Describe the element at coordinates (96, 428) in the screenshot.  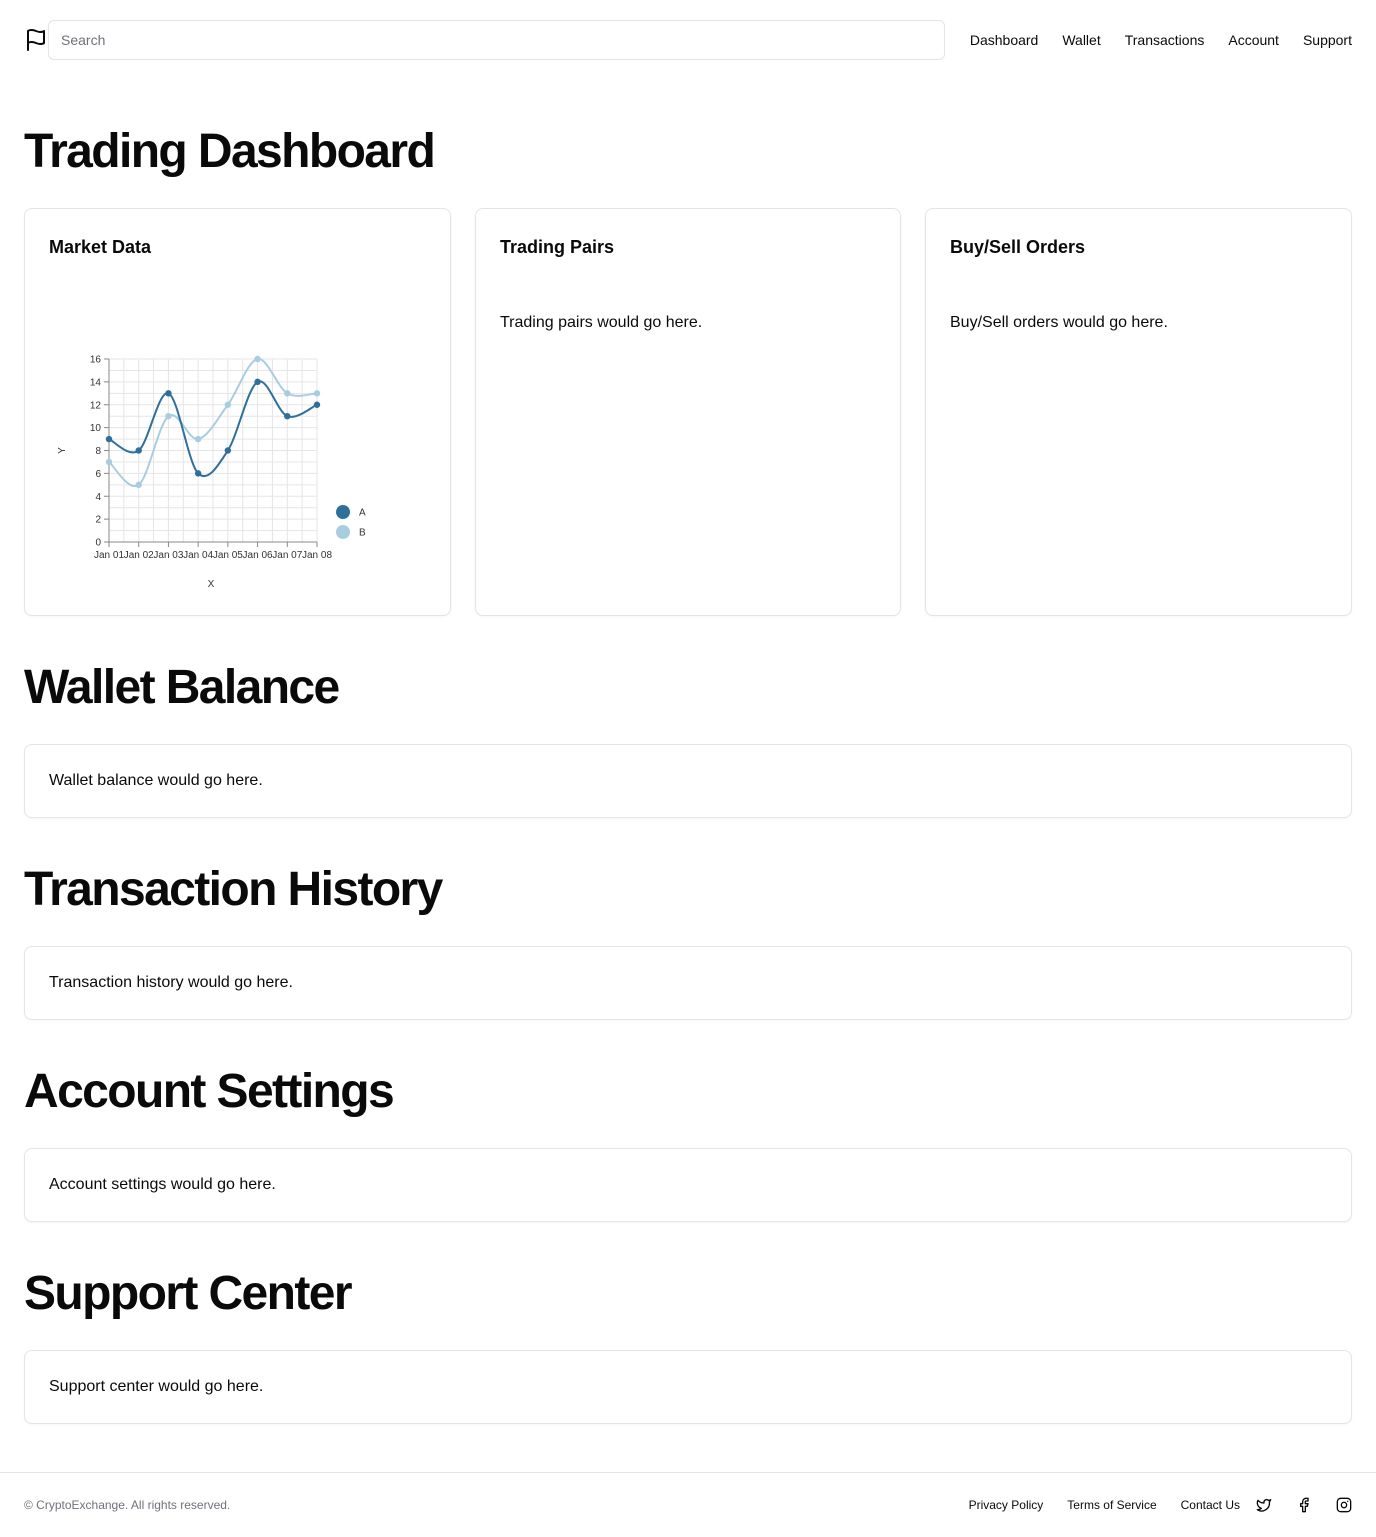
I see `chart-y-tick-label: 10` at that location.